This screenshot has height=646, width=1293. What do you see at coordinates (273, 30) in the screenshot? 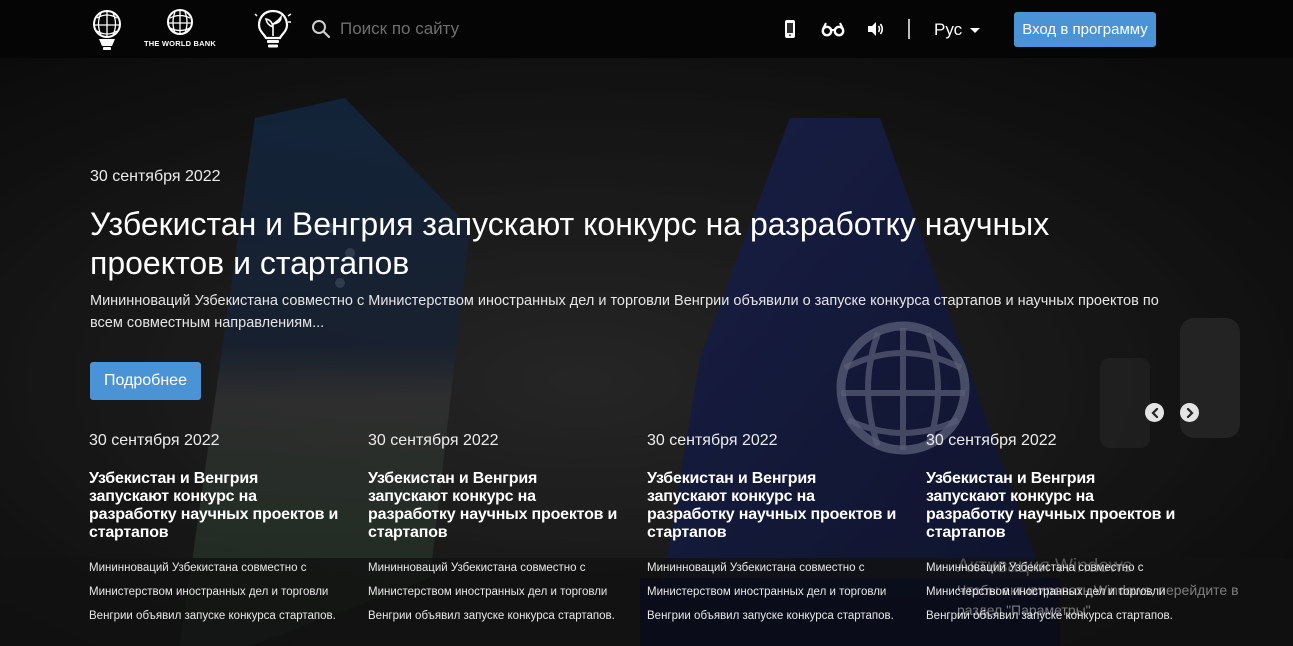
I see `bulb-logo-icon` at bounding box center [273, 30].